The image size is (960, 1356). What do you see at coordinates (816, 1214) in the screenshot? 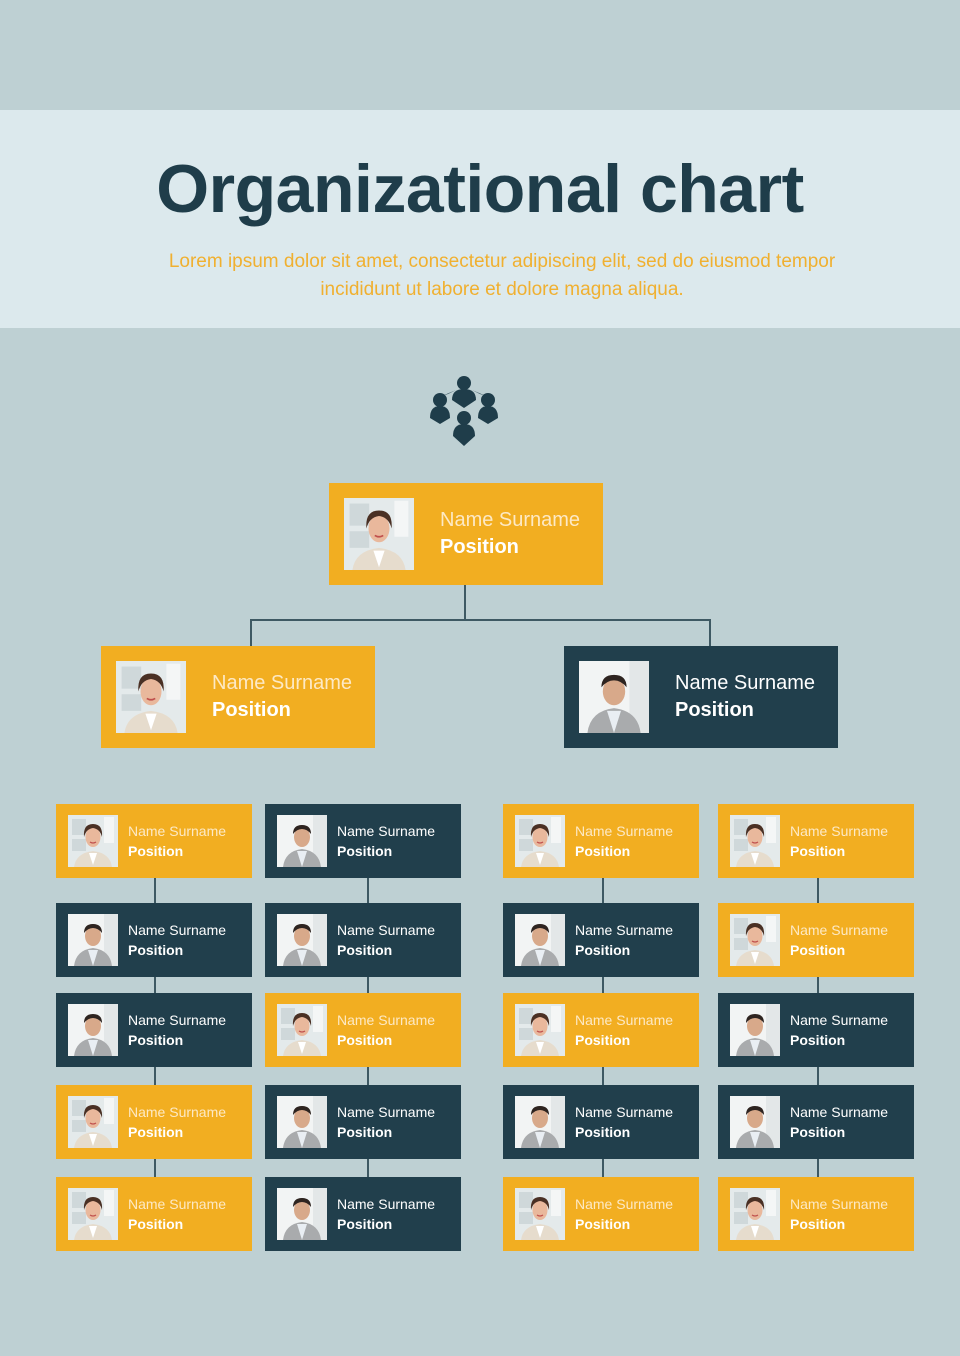
I see `card-col4-row5: Name Surname Position` at bounding box center [816, 1214].